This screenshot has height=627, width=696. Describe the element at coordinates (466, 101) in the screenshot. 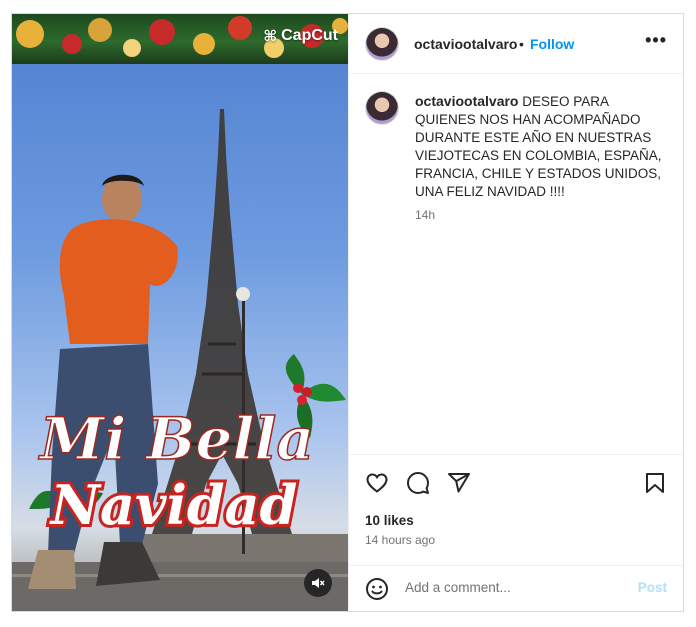

I see `caption-username: octaviootalvaro` at that location.